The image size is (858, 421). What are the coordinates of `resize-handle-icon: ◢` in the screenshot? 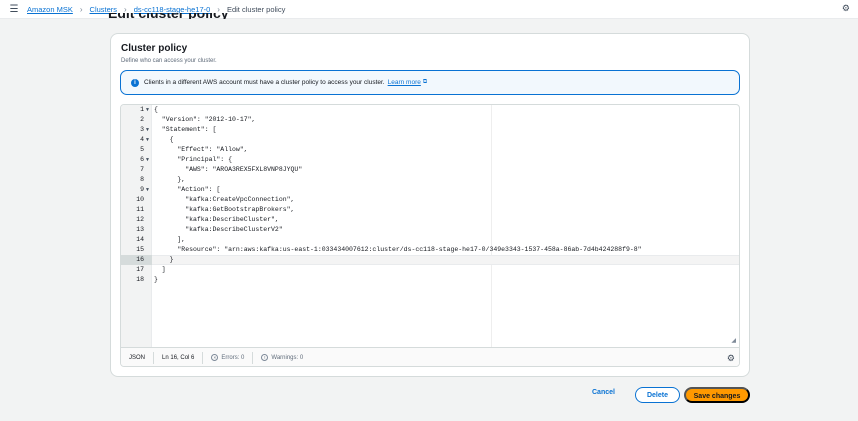 It's located at (733, 340).